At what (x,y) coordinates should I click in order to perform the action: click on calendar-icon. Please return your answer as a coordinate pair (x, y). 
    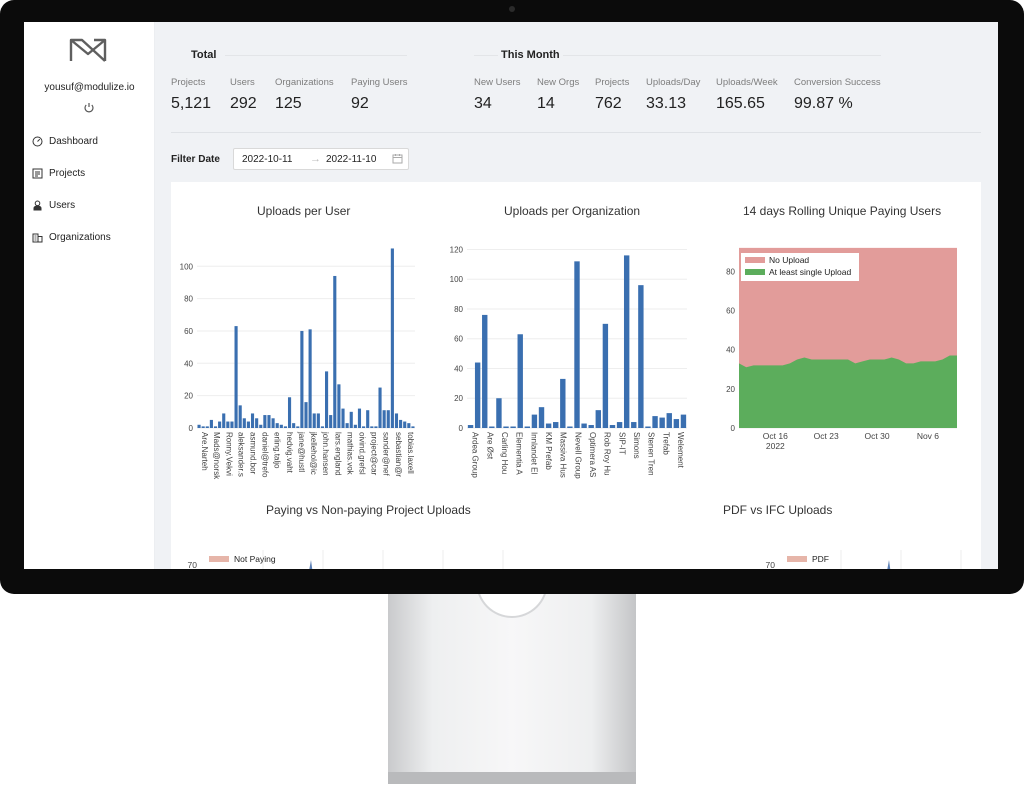
    Looking at the image, I should click on (397, 158).